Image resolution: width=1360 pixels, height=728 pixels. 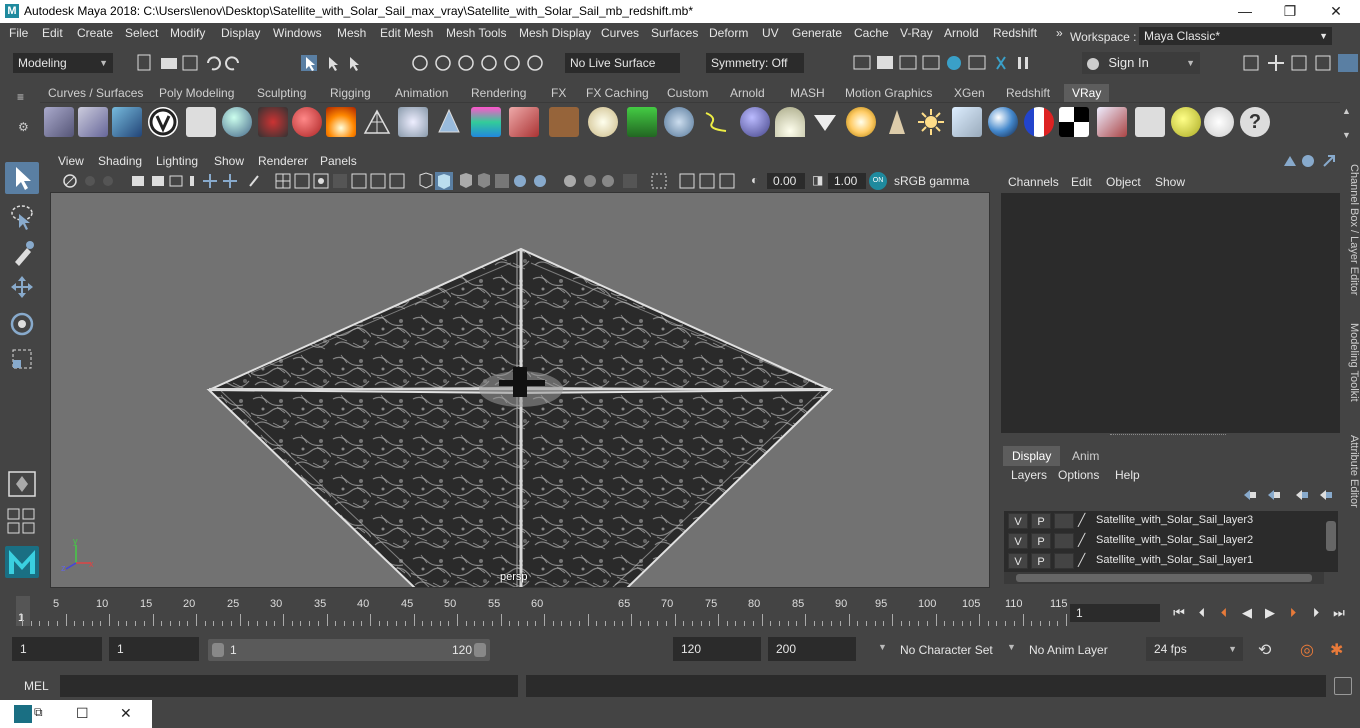 What do you see at coordinates (22, 521) in the screenshot?
I see `layout-buttons` at bounding box center [22, 521].